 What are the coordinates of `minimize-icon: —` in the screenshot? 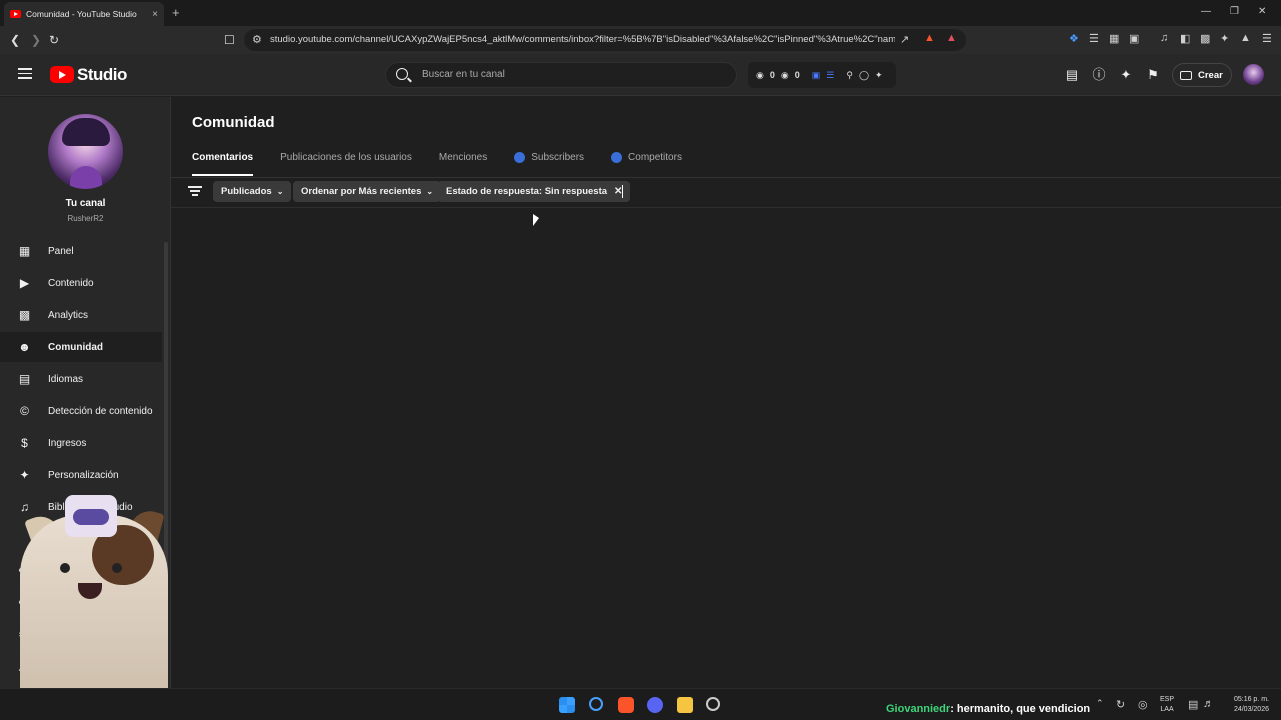 It's located at (1206, 11).